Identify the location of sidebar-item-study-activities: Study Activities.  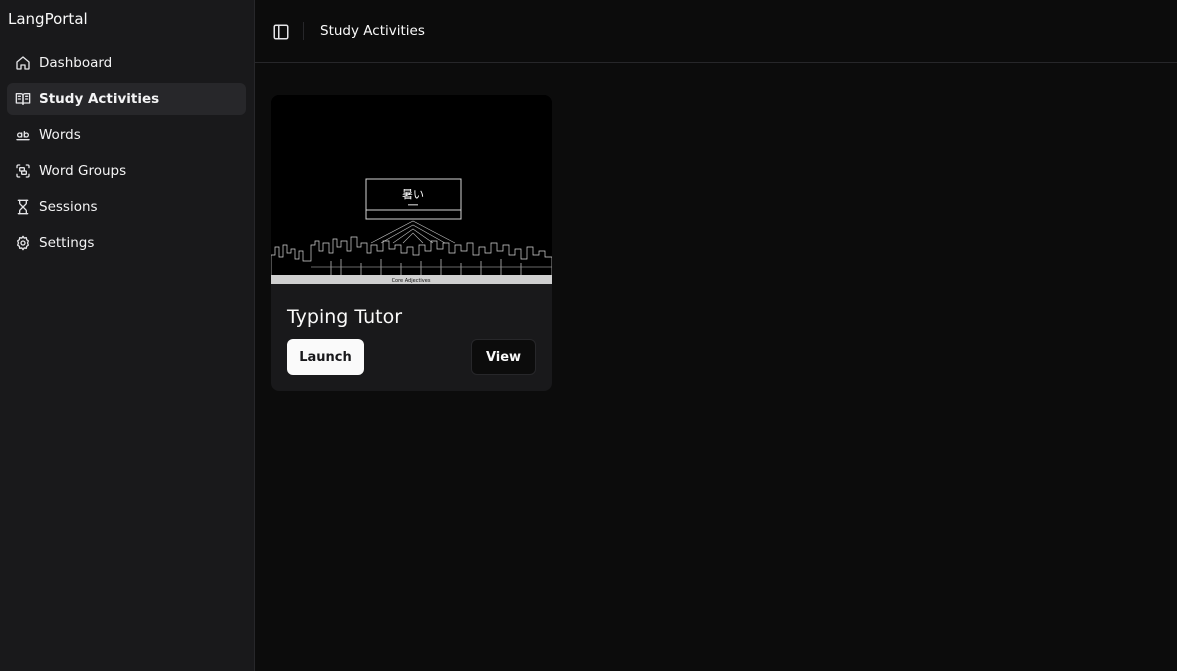
(126, 99).